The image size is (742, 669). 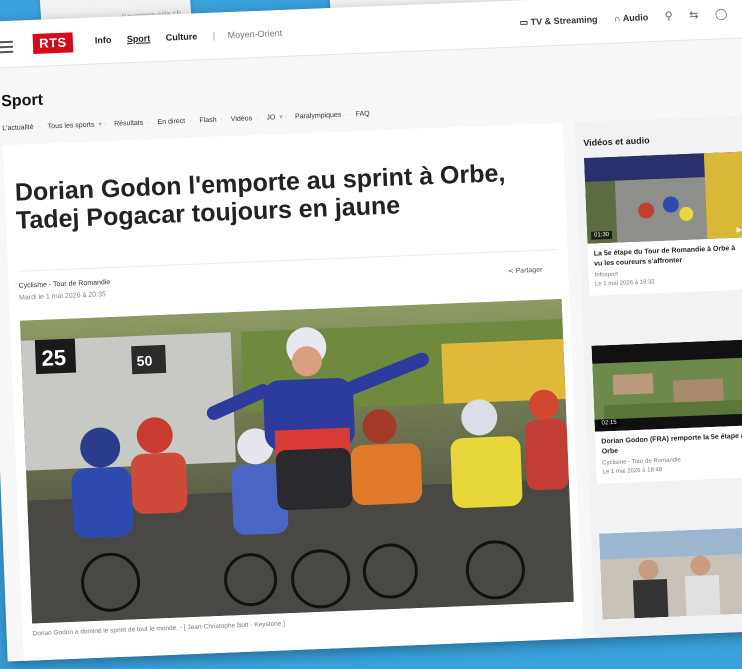 I want to click on menu-icon, so click(x=7, y=48).